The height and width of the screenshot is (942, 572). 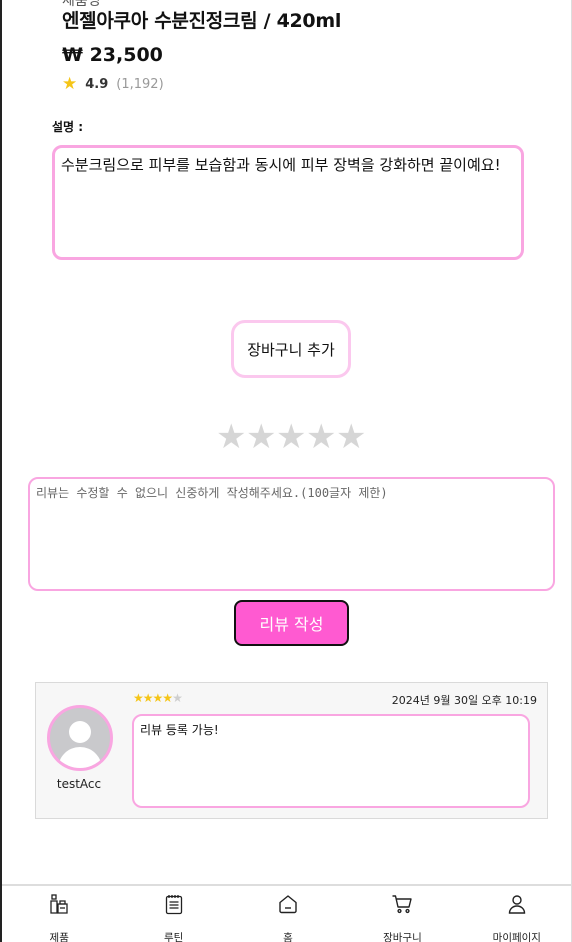 What do you see at coordinates (291, 623) in the screenshot?
I see `submit-review-button: 리뷰 작성` at bounding box center [291, 623].